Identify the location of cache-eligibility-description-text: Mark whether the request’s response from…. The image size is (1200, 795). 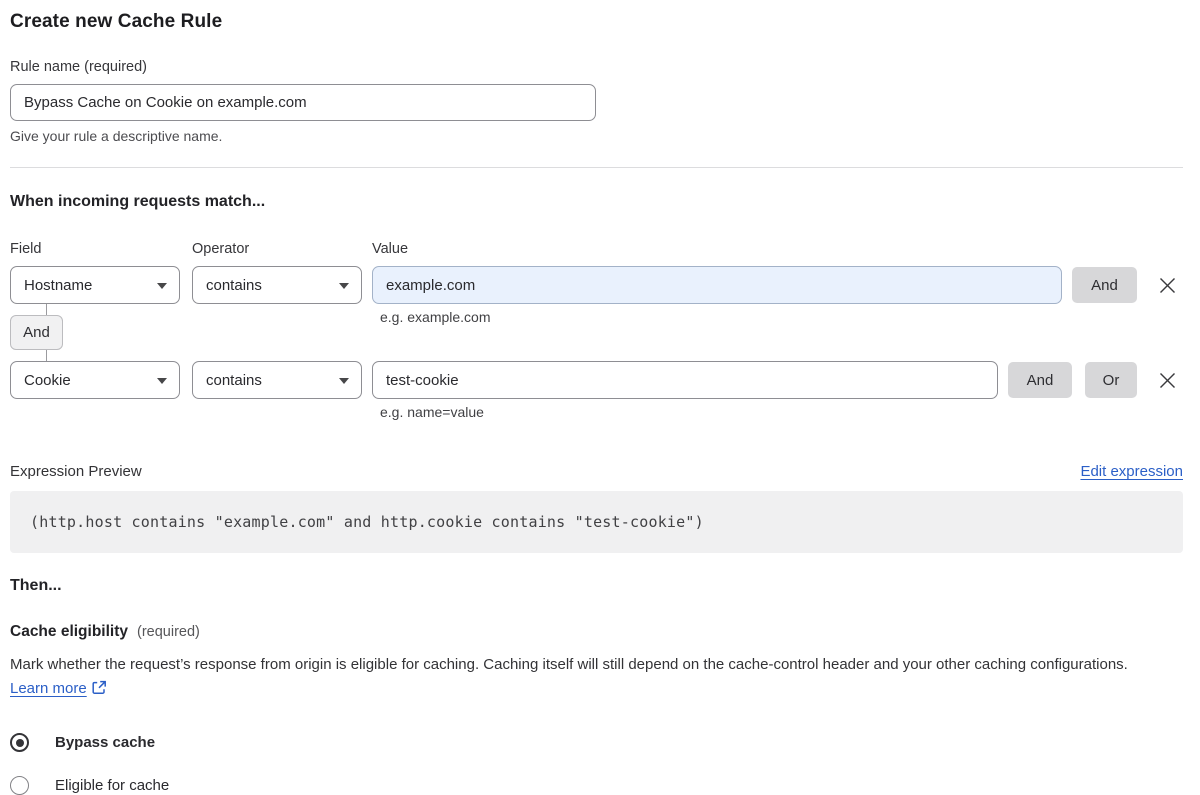
(569, 664).